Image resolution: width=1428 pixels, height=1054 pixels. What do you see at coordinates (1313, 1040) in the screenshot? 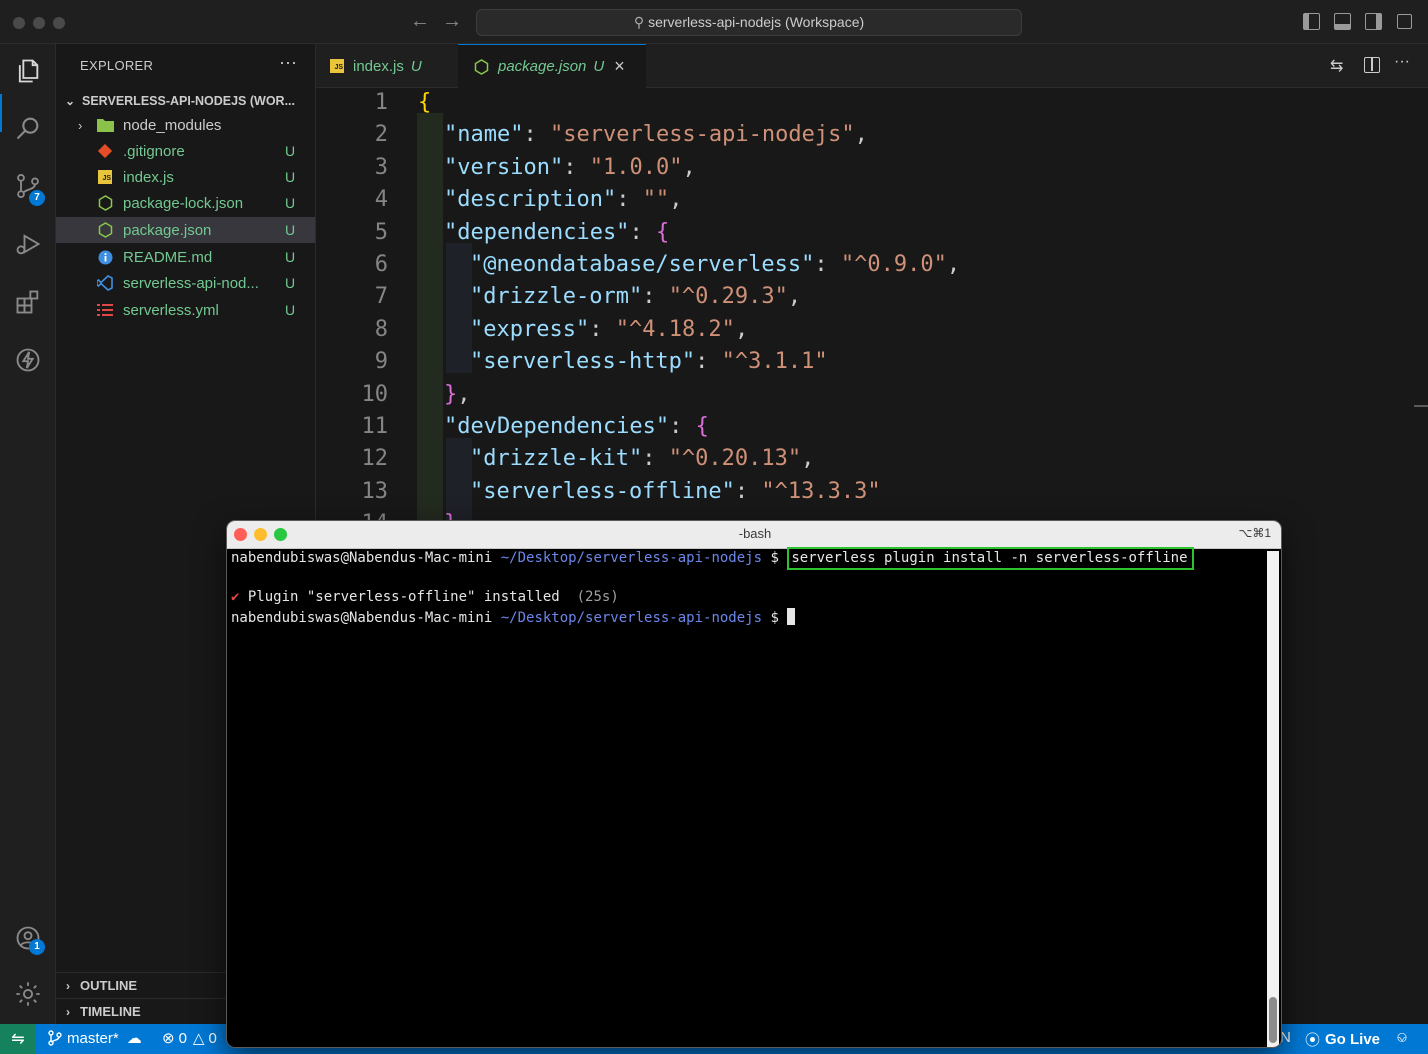
I see `broadcast-icon: ⦿` at bounding box center [1313, 1040].